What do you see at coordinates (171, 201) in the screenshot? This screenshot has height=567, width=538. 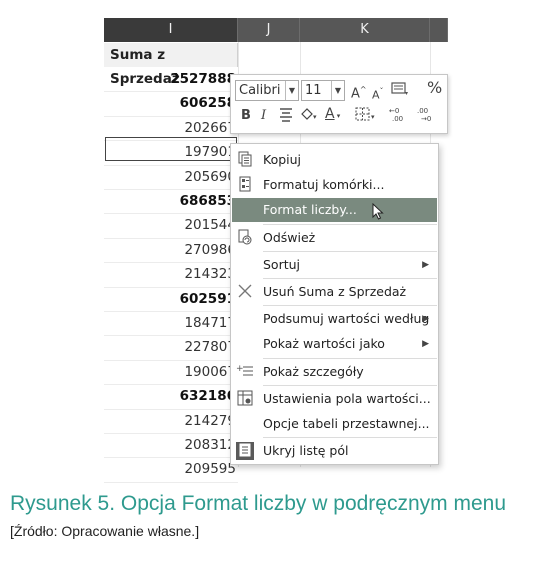 I see `table-cell: 686853` at bounding box center [171, 201].